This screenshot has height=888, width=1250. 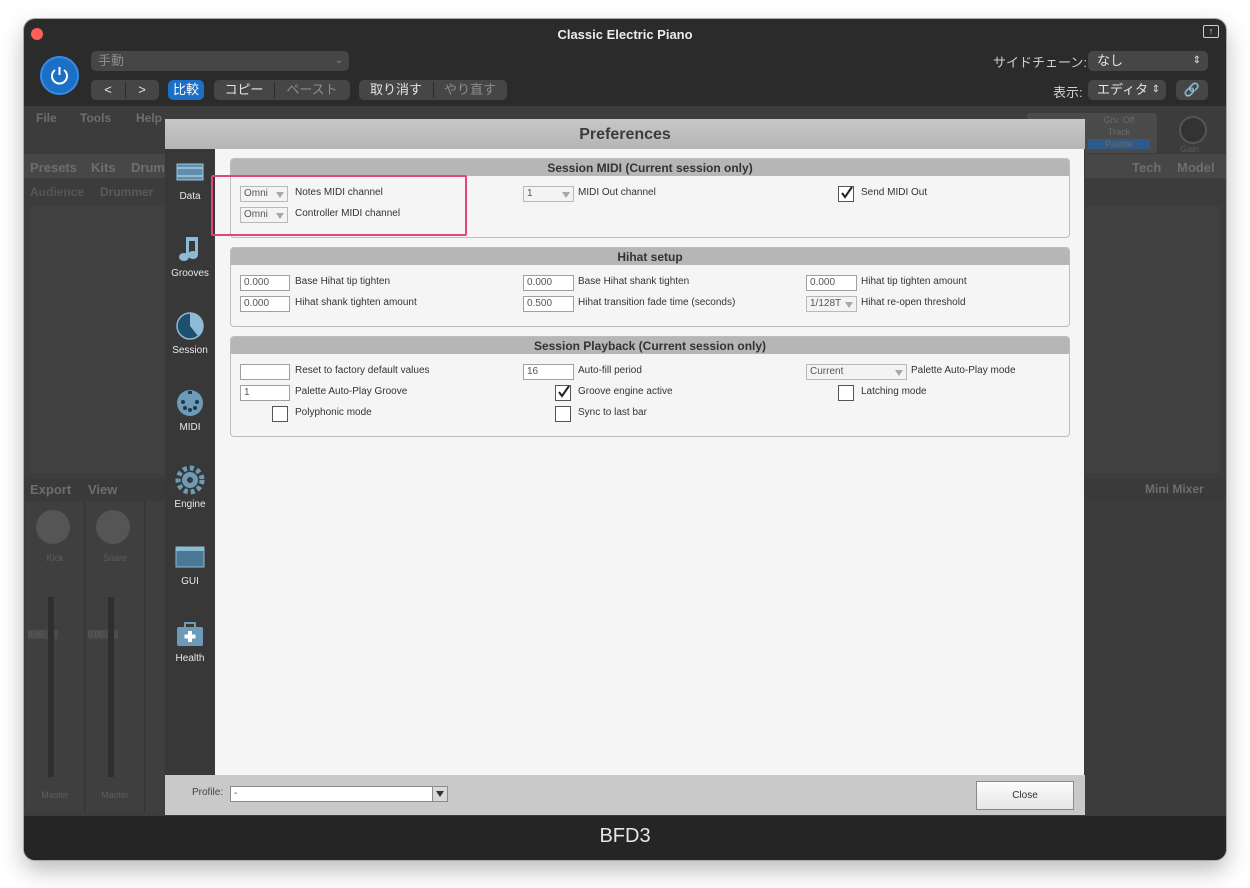 What do you see at coordinates (186, 90) in the screenshot?
I see `compare-button: 比較` at bounding box center [186, 90].